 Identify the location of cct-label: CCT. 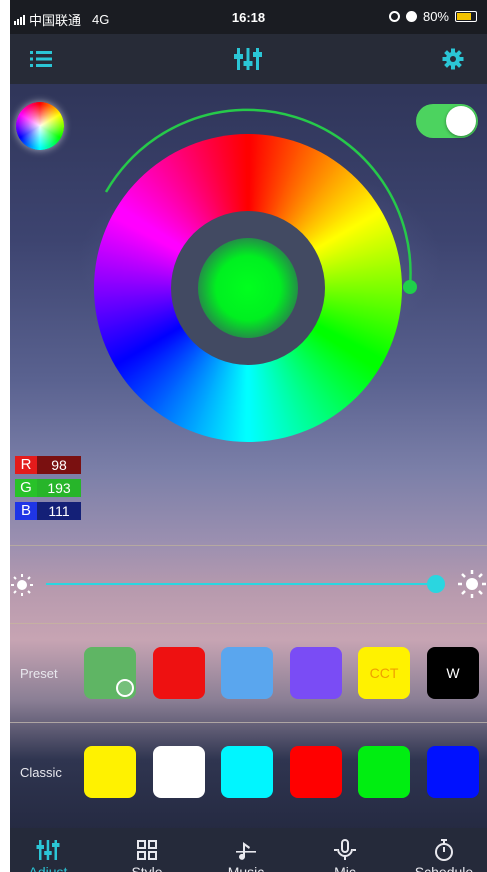
(384, 673).